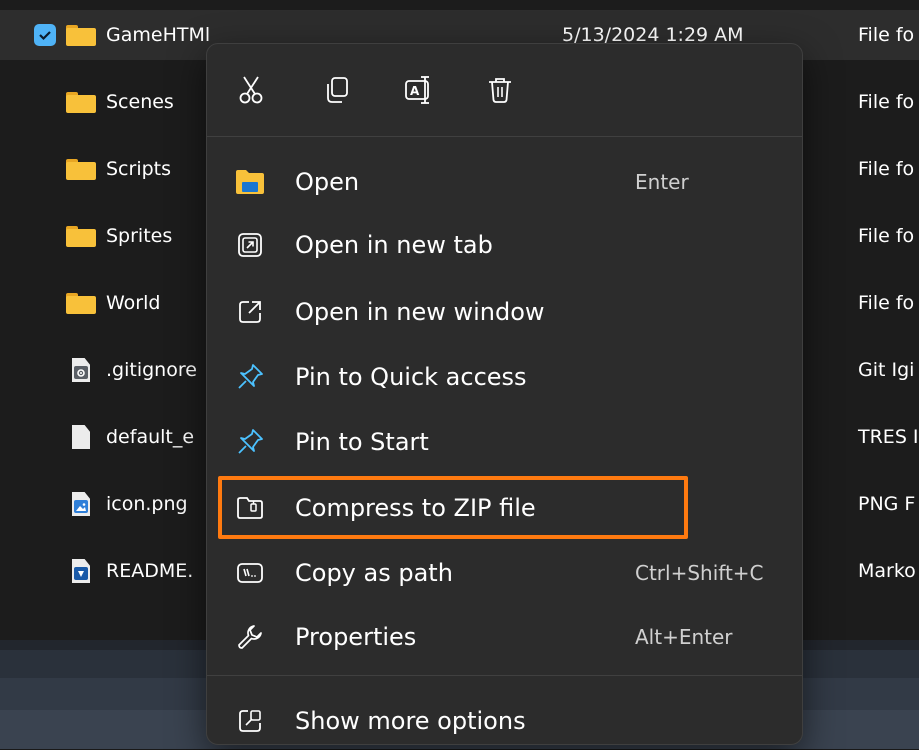 This screenshot has width=919, height=750. Describe the element at coordinates (887, 571) in the screenshot. I see `file-type: Marko` at that location.